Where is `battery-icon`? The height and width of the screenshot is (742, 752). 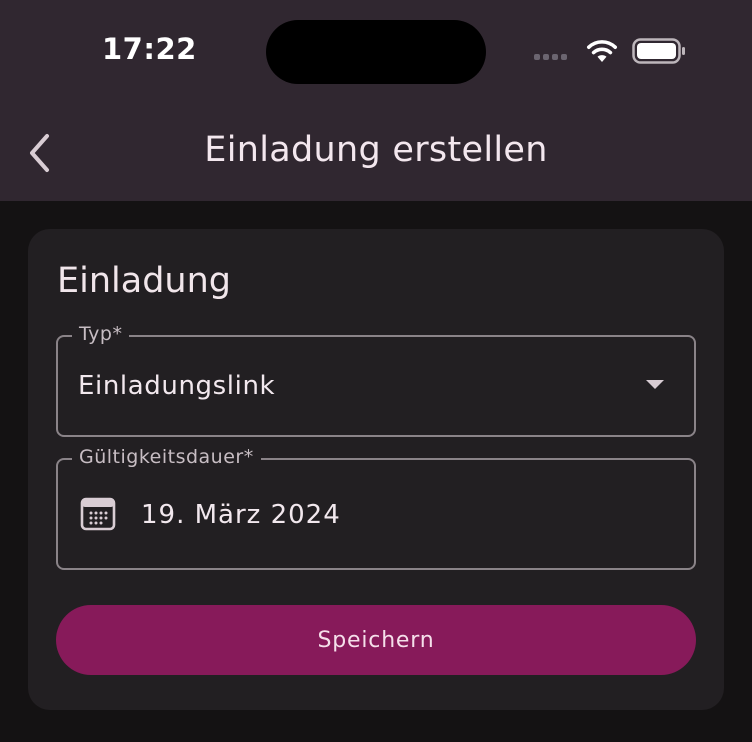
battery-icon is located at coordinates (658, 51).